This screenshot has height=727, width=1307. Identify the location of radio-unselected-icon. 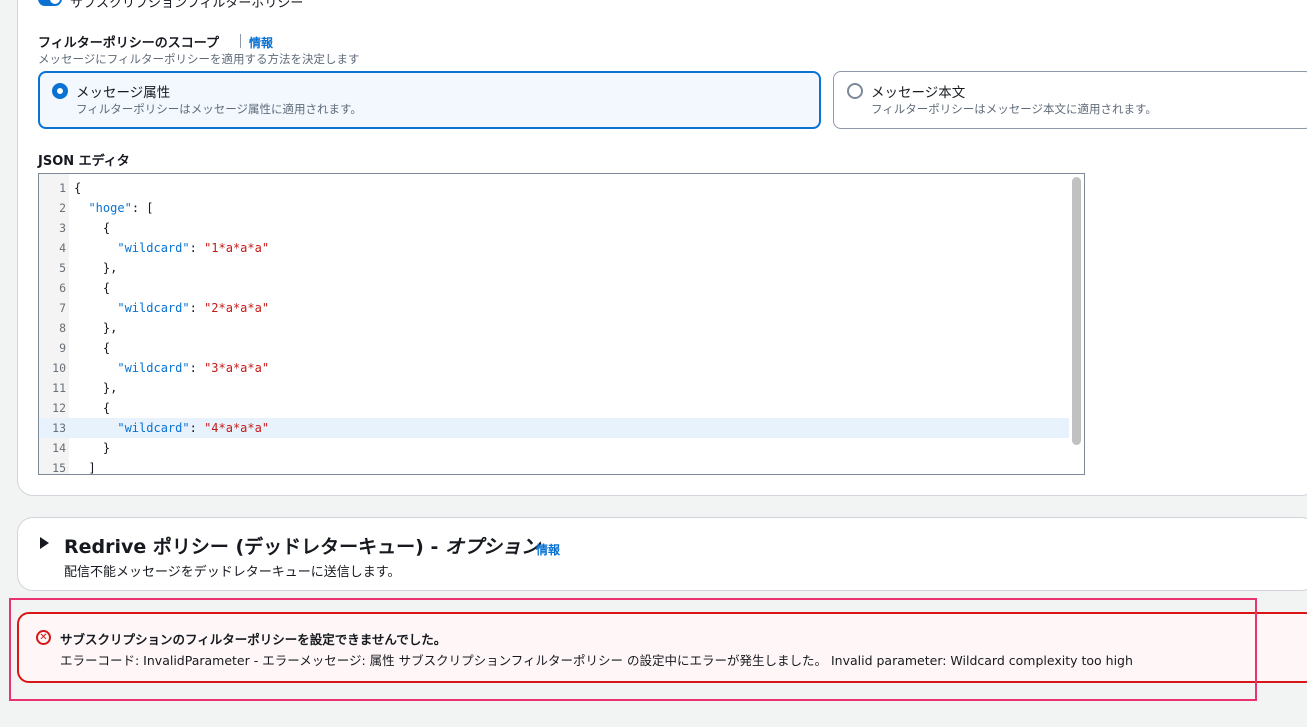
(855, 91).